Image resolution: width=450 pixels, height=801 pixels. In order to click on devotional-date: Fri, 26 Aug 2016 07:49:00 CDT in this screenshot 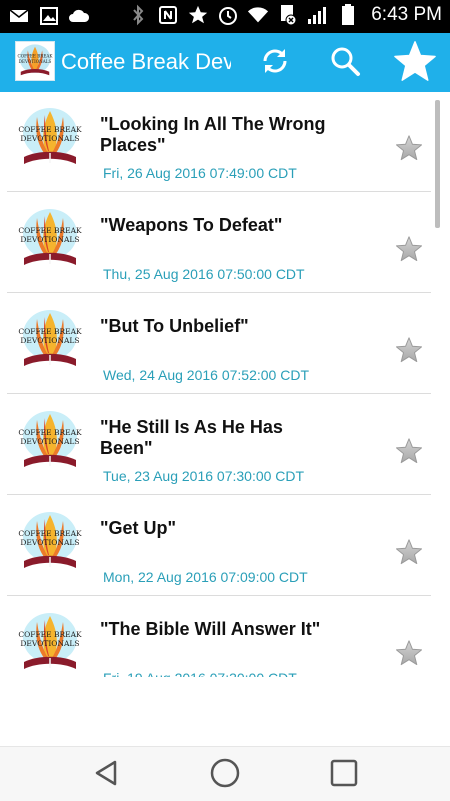, I will do `click(200, 173)`.